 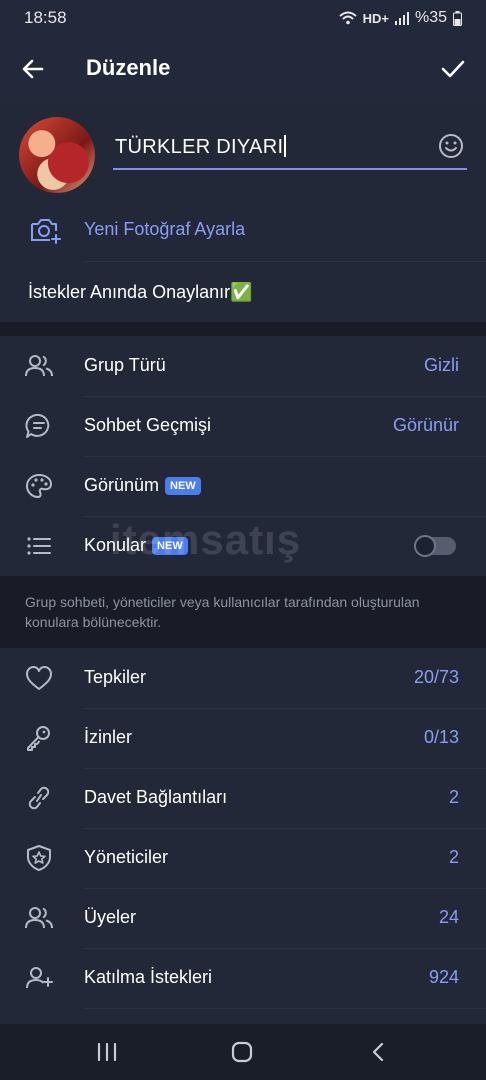 I want to click on manage-label: Tepkiler, so click(x=115, y=677).